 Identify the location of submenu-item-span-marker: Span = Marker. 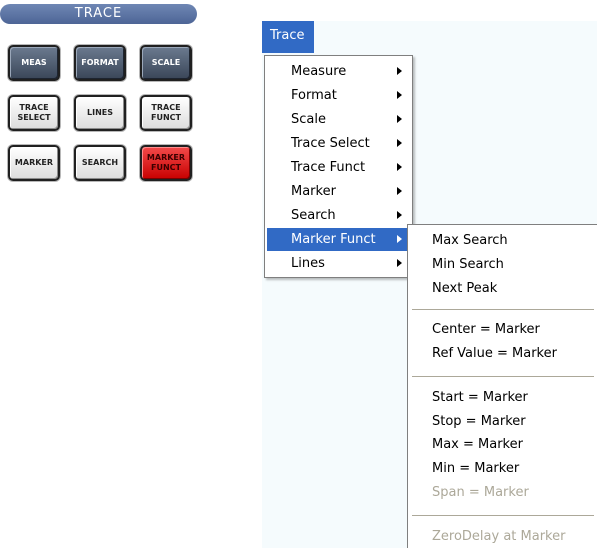
(480, 492).